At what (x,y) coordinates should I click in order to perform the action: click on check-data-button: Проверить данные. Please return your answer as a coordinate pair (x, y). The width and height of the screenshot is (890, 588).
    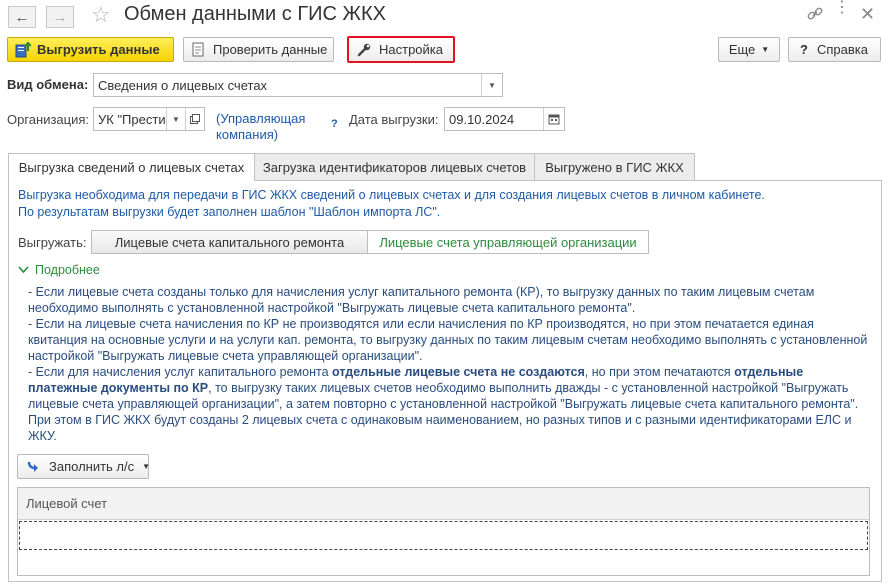
    Looking at the image, I should click on (258, 49).